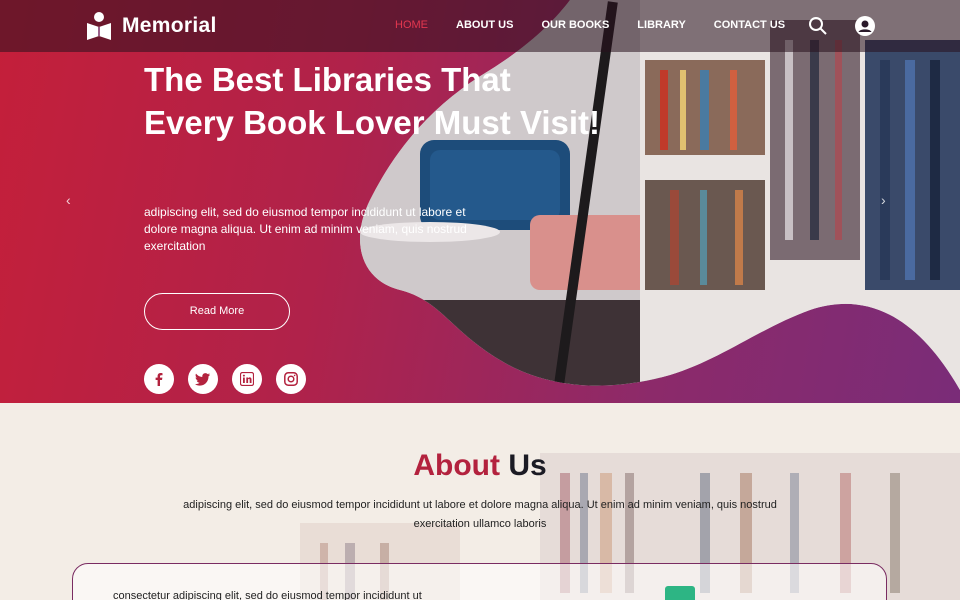 The height and width of the screenshot is (600, 960). What do you see at coordinates (411, 25) in the screenshot?
I see `nav-home: HOME` at bounding box center [411, 25].